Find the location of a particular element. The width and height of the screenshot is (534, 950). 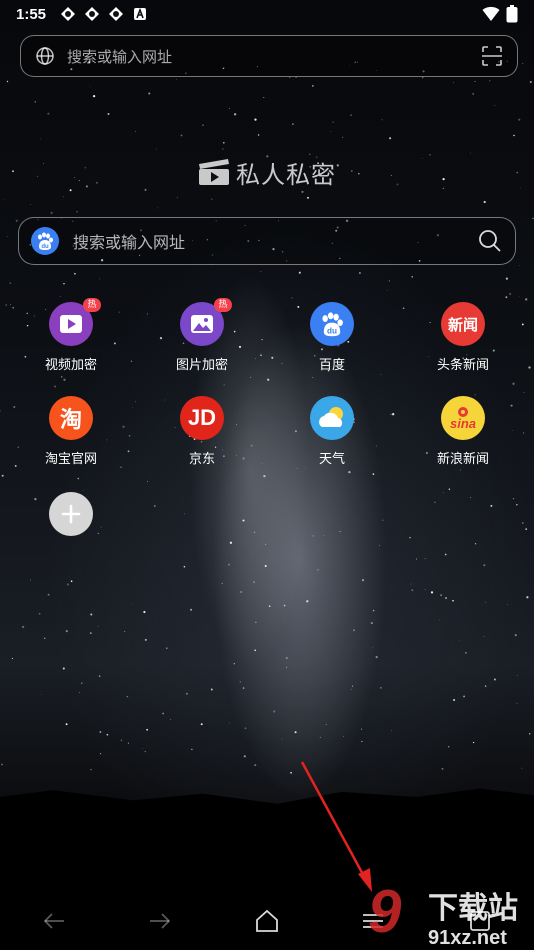

status-time: 1:55 is located at coordinates (31, 14).